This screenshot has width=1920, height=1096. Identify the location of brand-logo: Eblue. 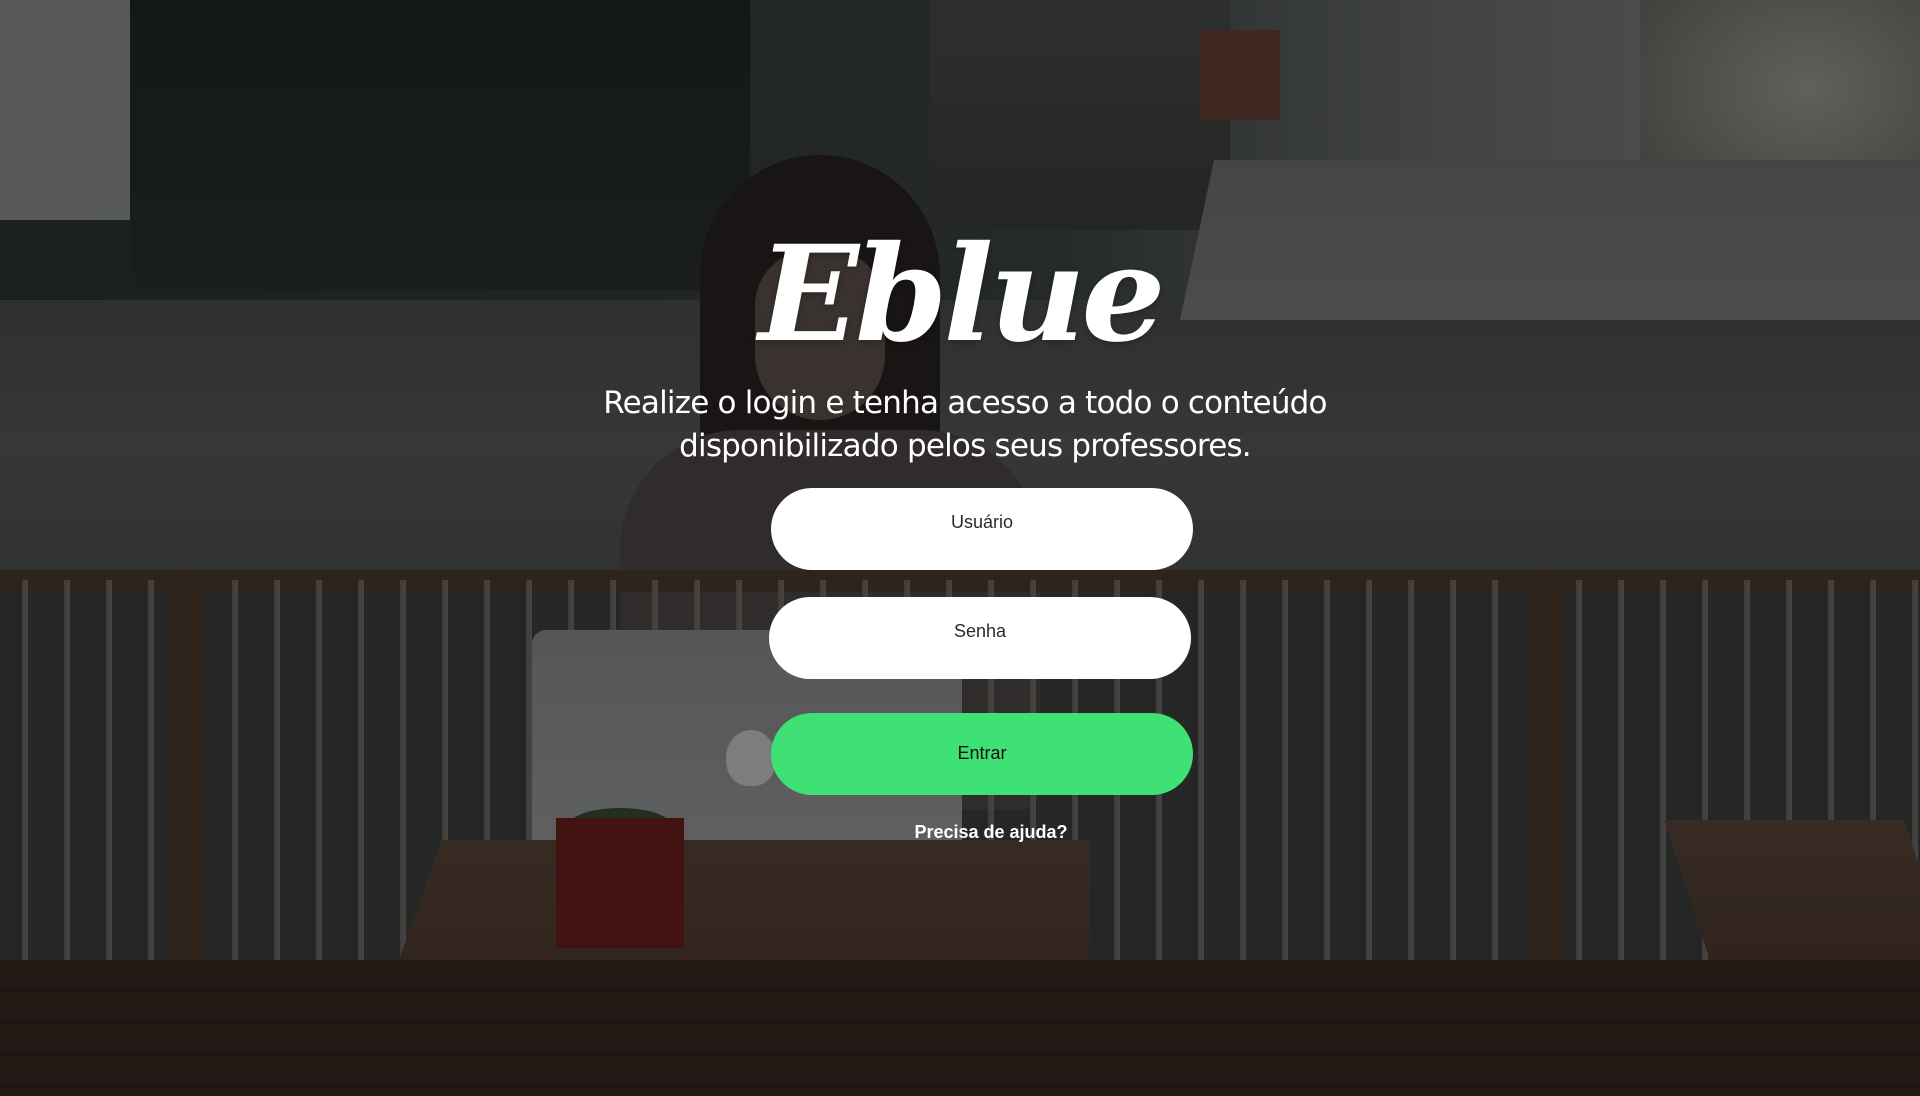
(961, 294).